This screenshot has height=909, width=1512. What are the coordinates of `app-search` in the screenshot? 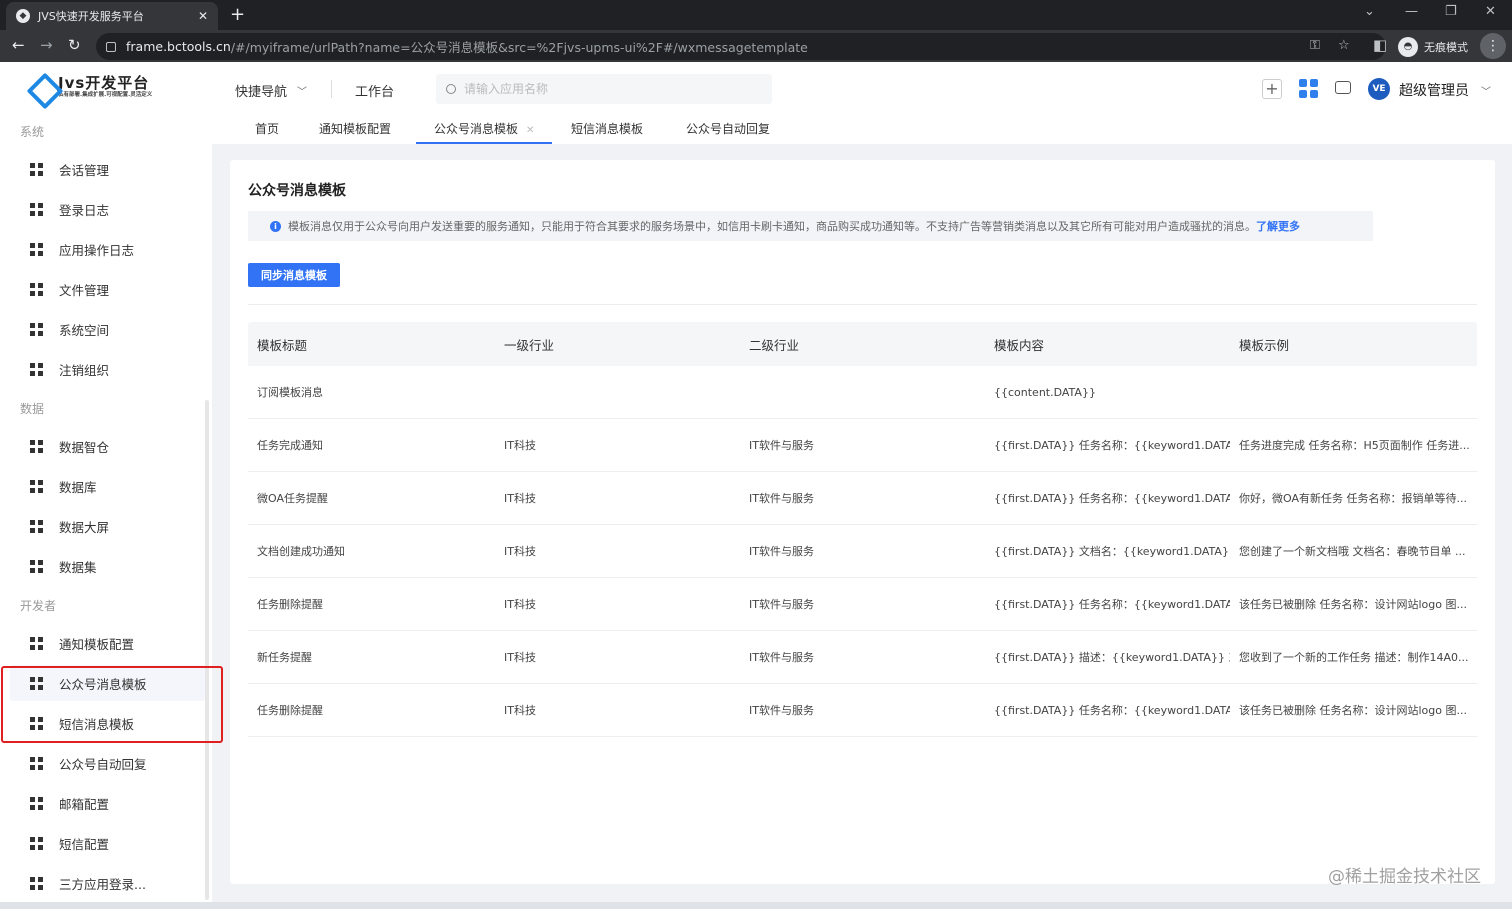 It's located at (604, 89).